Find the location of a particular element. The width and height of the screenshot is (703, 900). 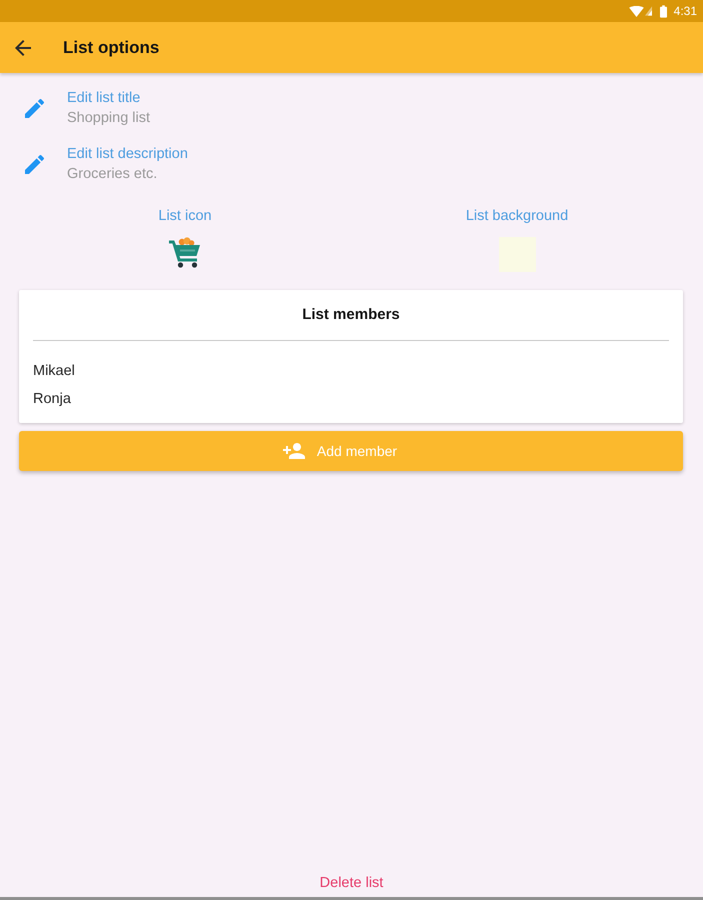

back-arrow-icon is located at coordinates (23, 48).